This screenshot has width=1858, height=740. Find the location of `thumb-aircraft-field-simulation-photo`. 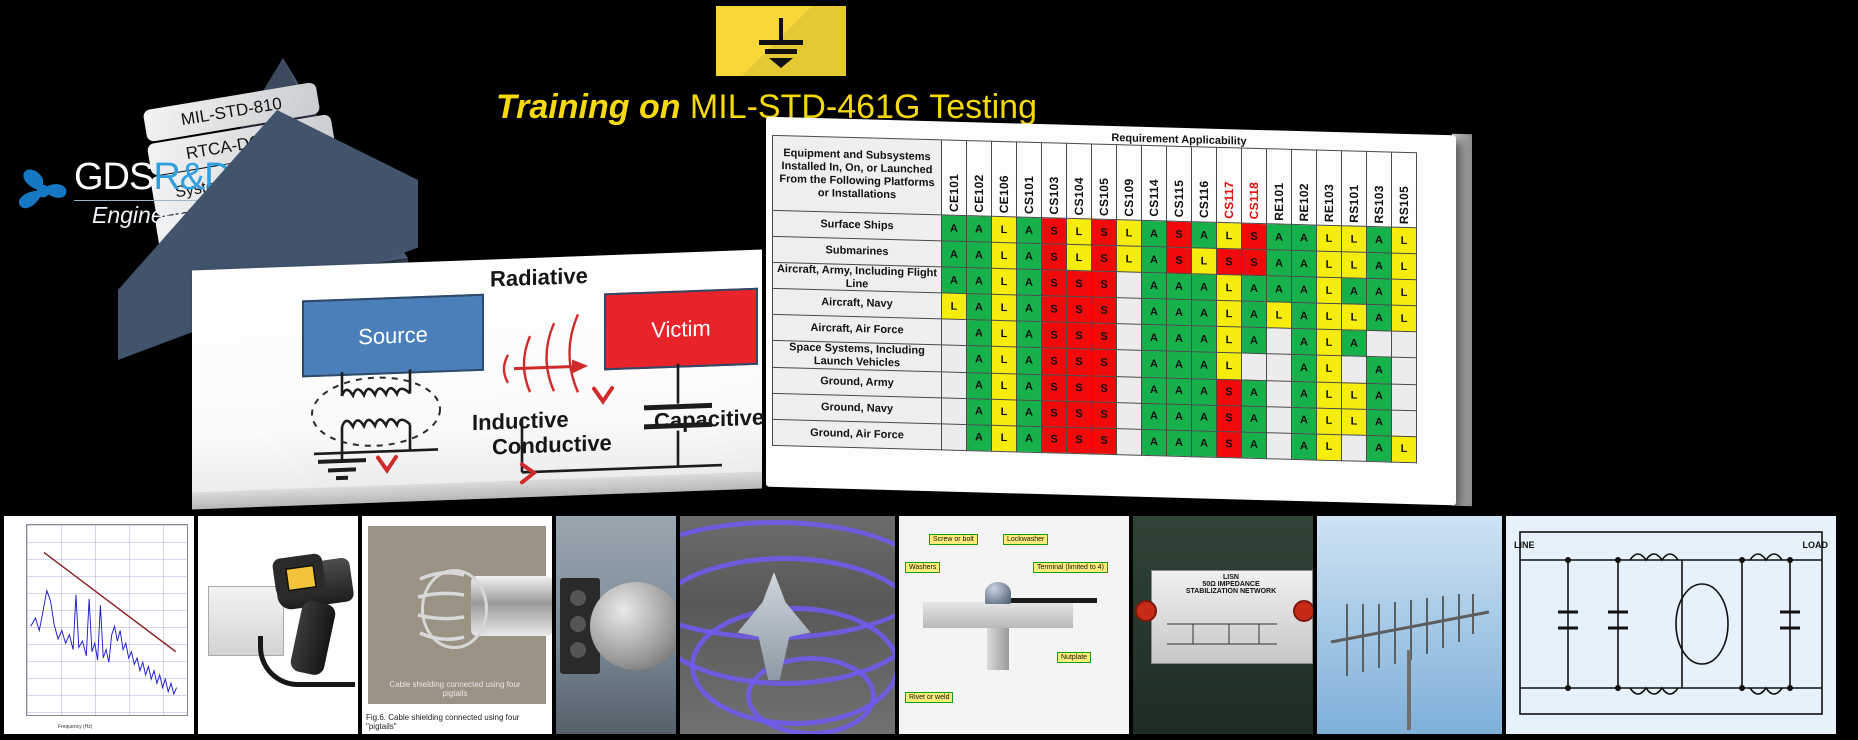

thumb-aircraft-field-simulation-photo is located at coordinates (787, 625).